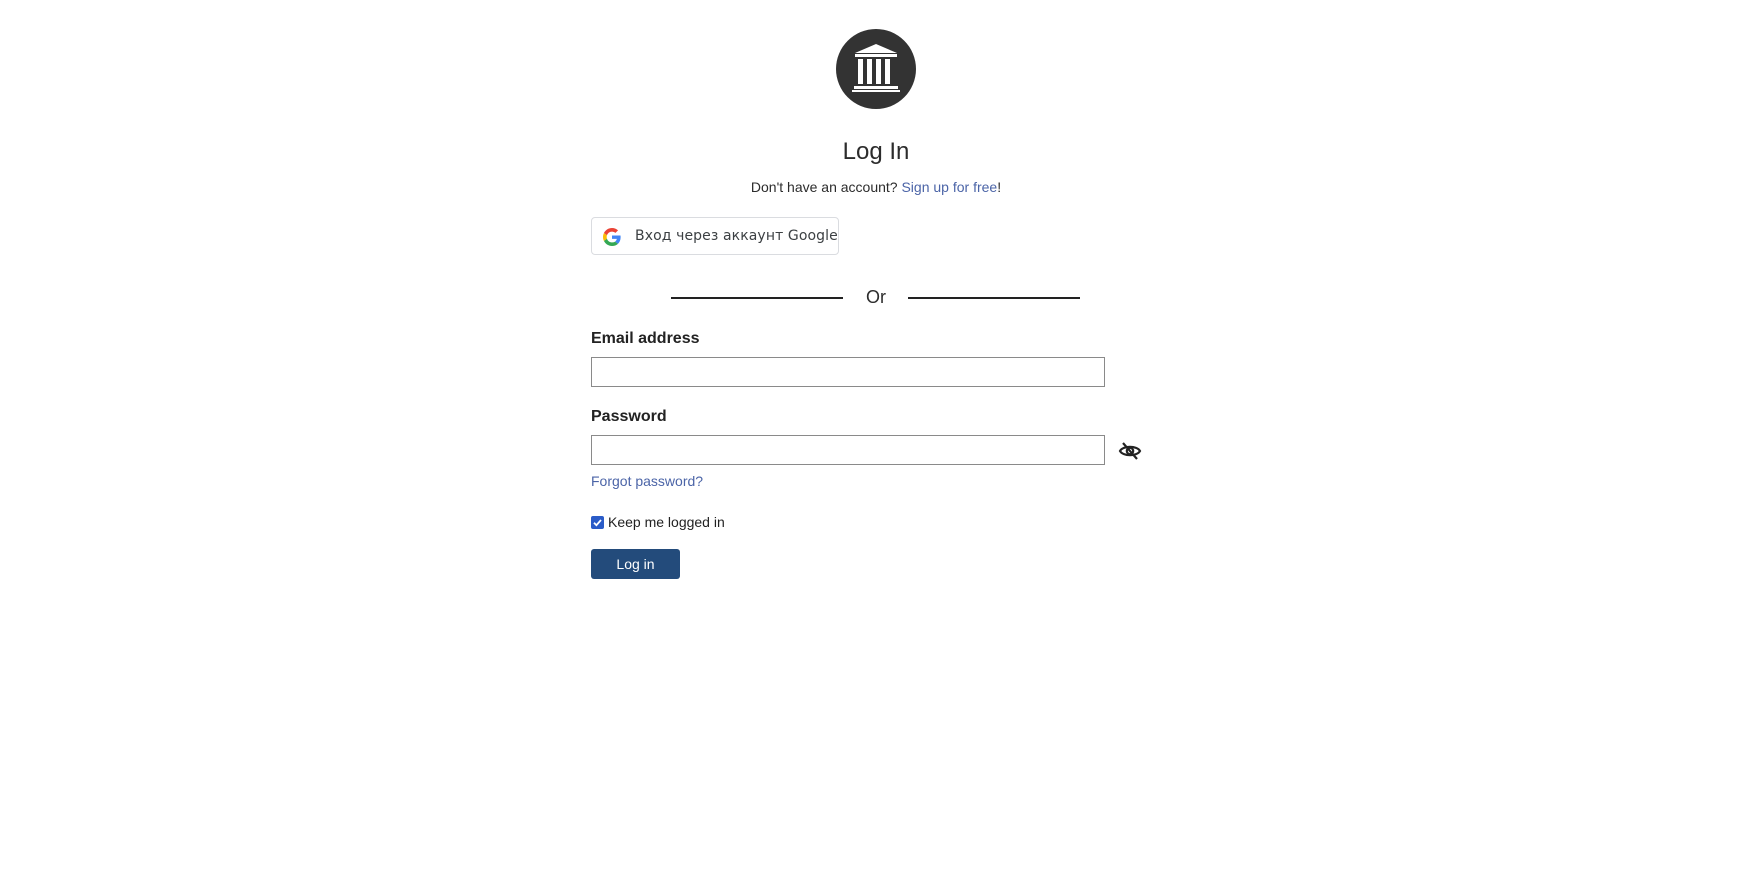 The image size is (1746, 873). I want to click on archive-logo, so click(876, 69).